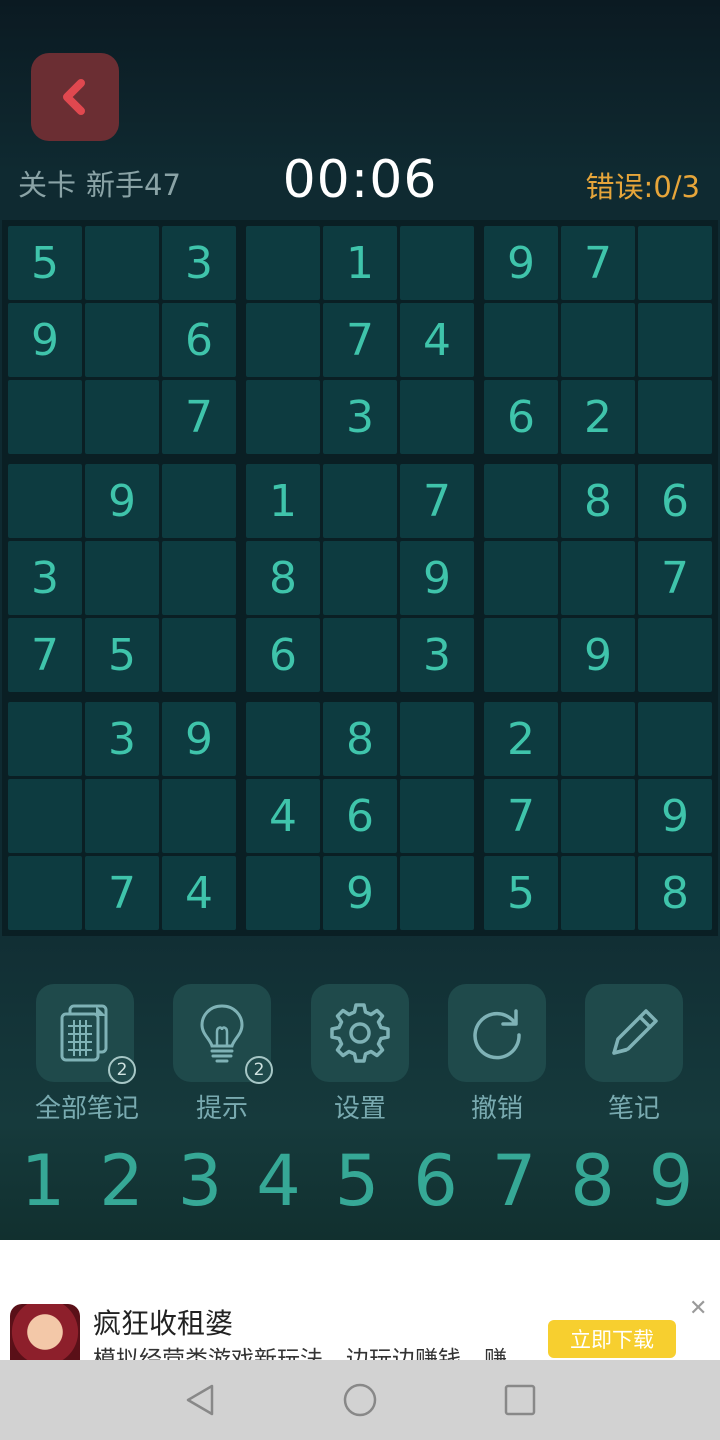  I want to click on number-key-4: 4, so click(279, 1181).